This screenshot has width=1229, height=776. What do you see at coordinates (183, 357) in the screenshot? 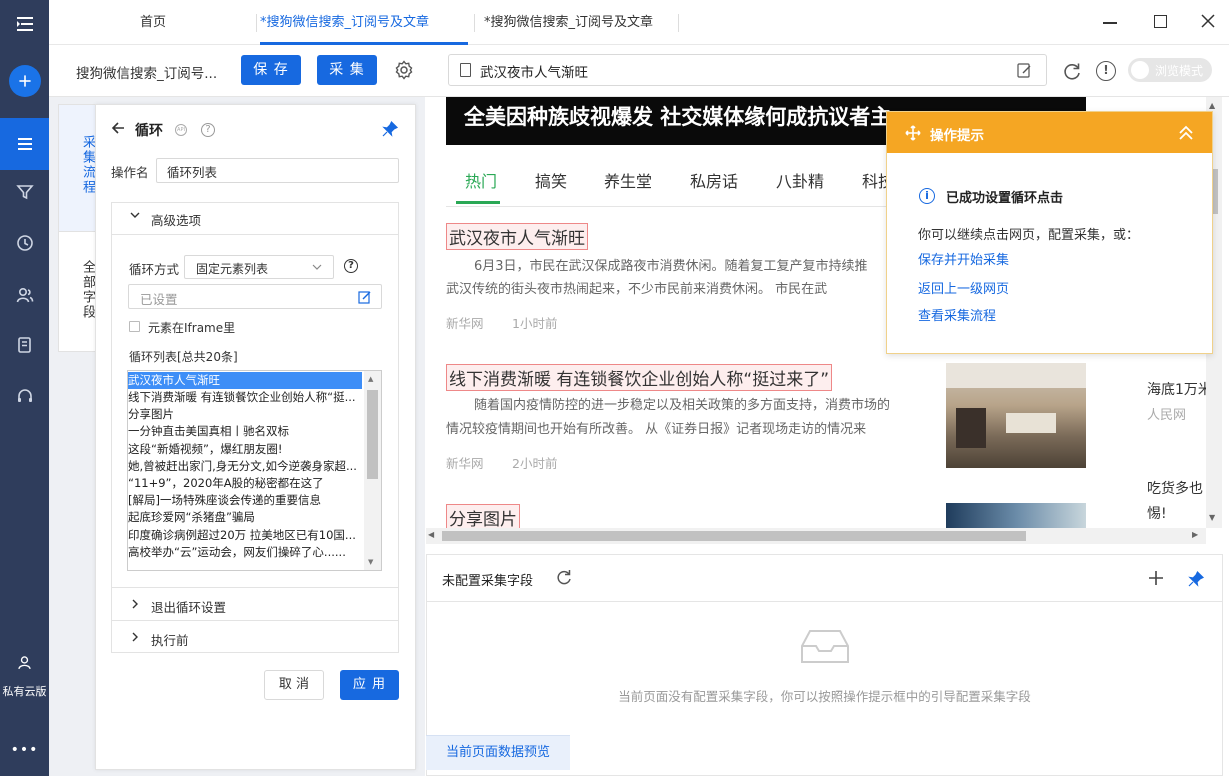
I see `loop-list-label: 循环列表[总共20条]` at bounding box center [183, 357].